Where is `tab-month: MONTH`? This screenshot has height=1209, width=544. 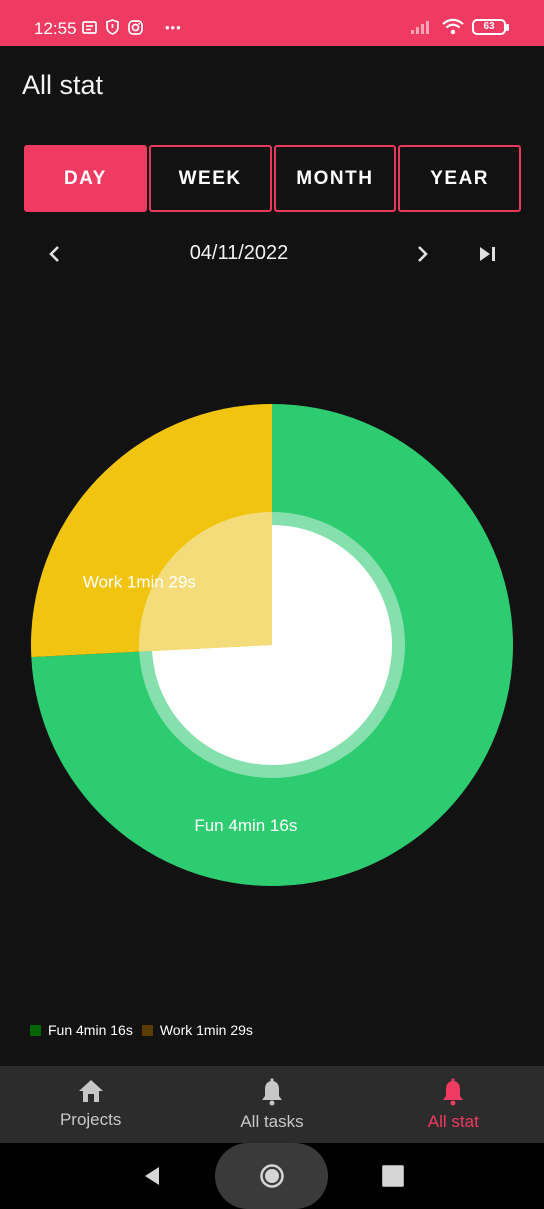
tab-month: MONTH is located at coordinates (335, 178).